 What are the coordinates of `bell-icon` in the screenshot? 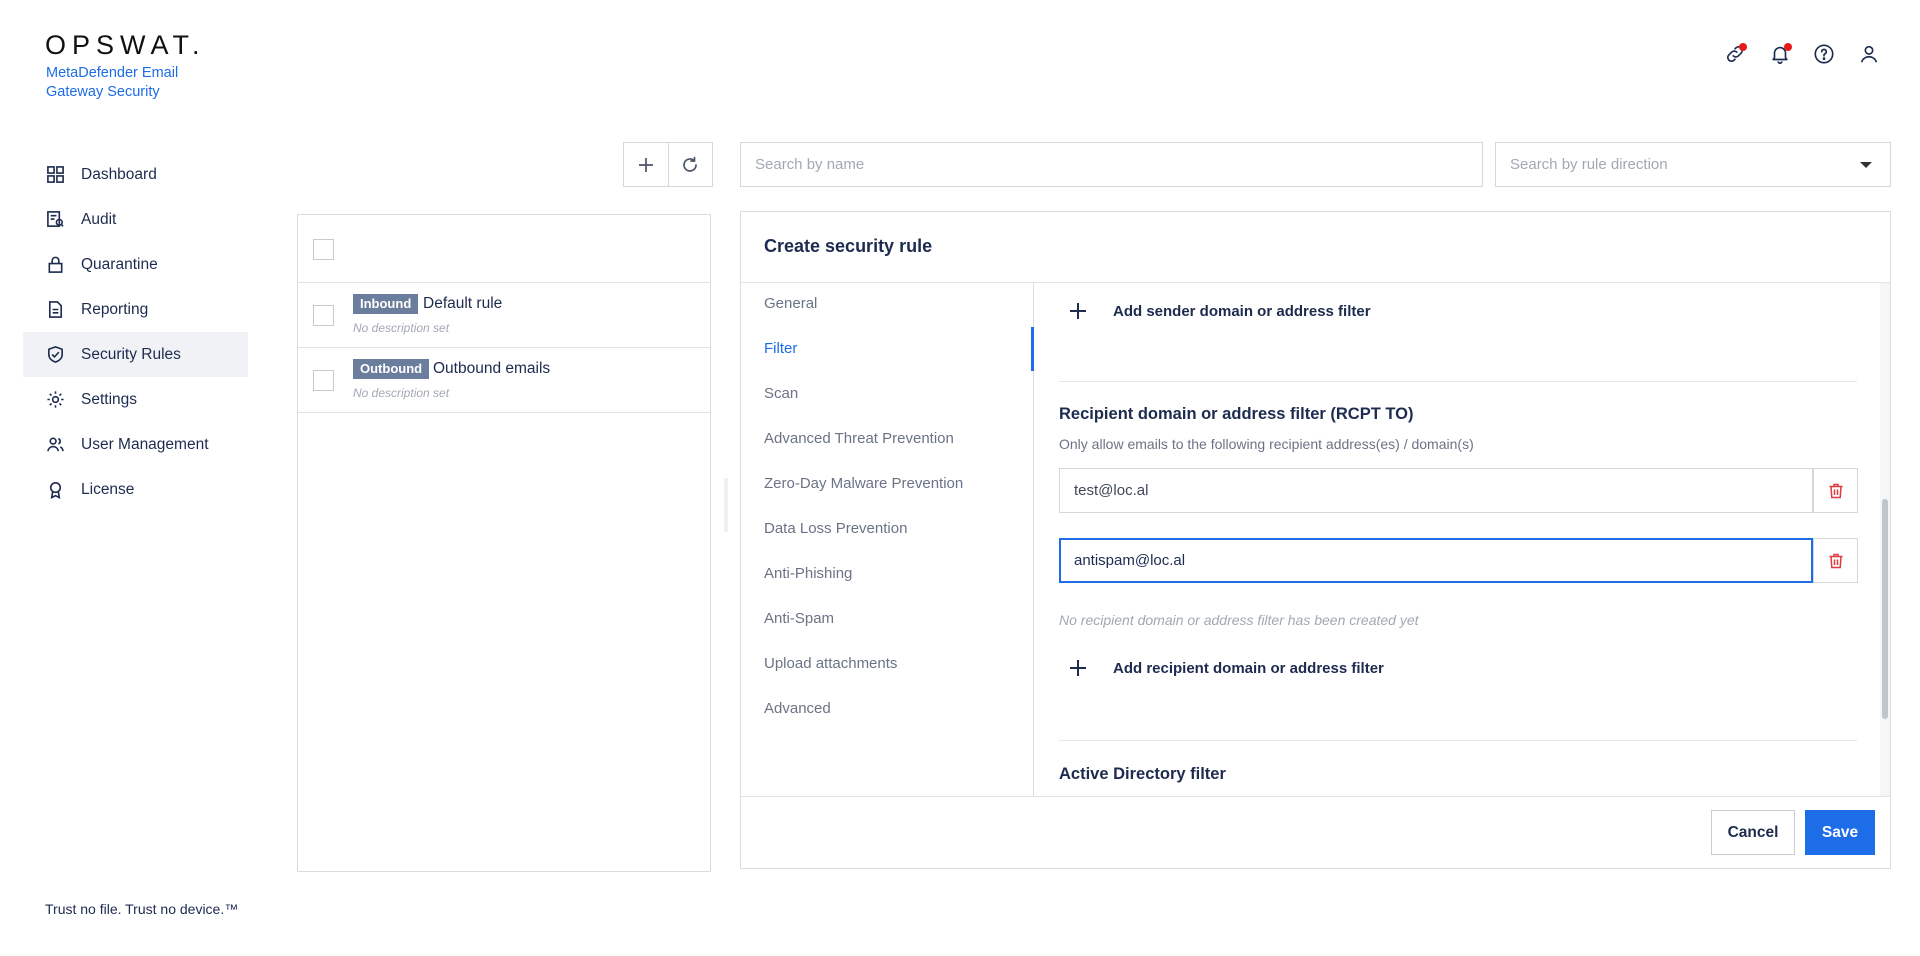 It's located at (1780, 54).